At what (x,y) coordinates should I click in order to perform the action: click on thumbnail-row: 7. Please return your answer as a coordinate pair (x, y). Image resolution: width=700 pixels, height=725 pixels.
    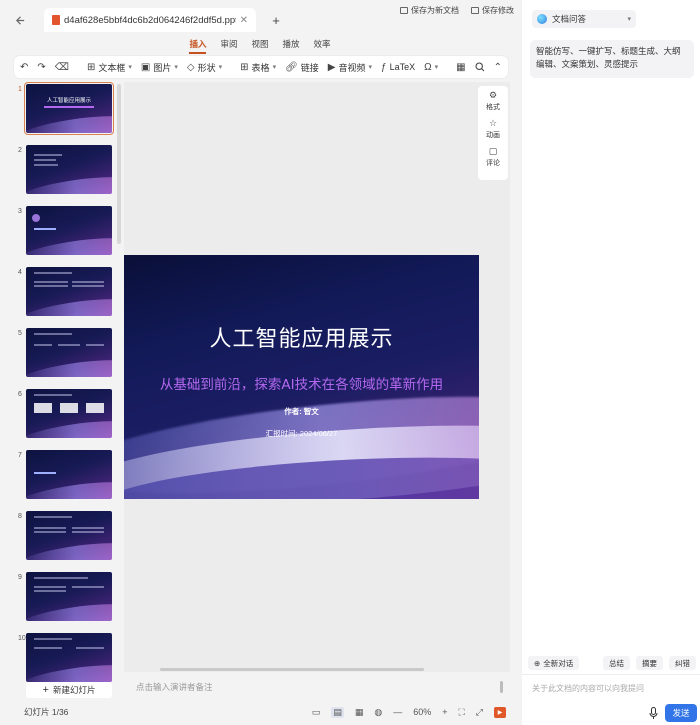
    Looking at the image, I should click on (68, 478).